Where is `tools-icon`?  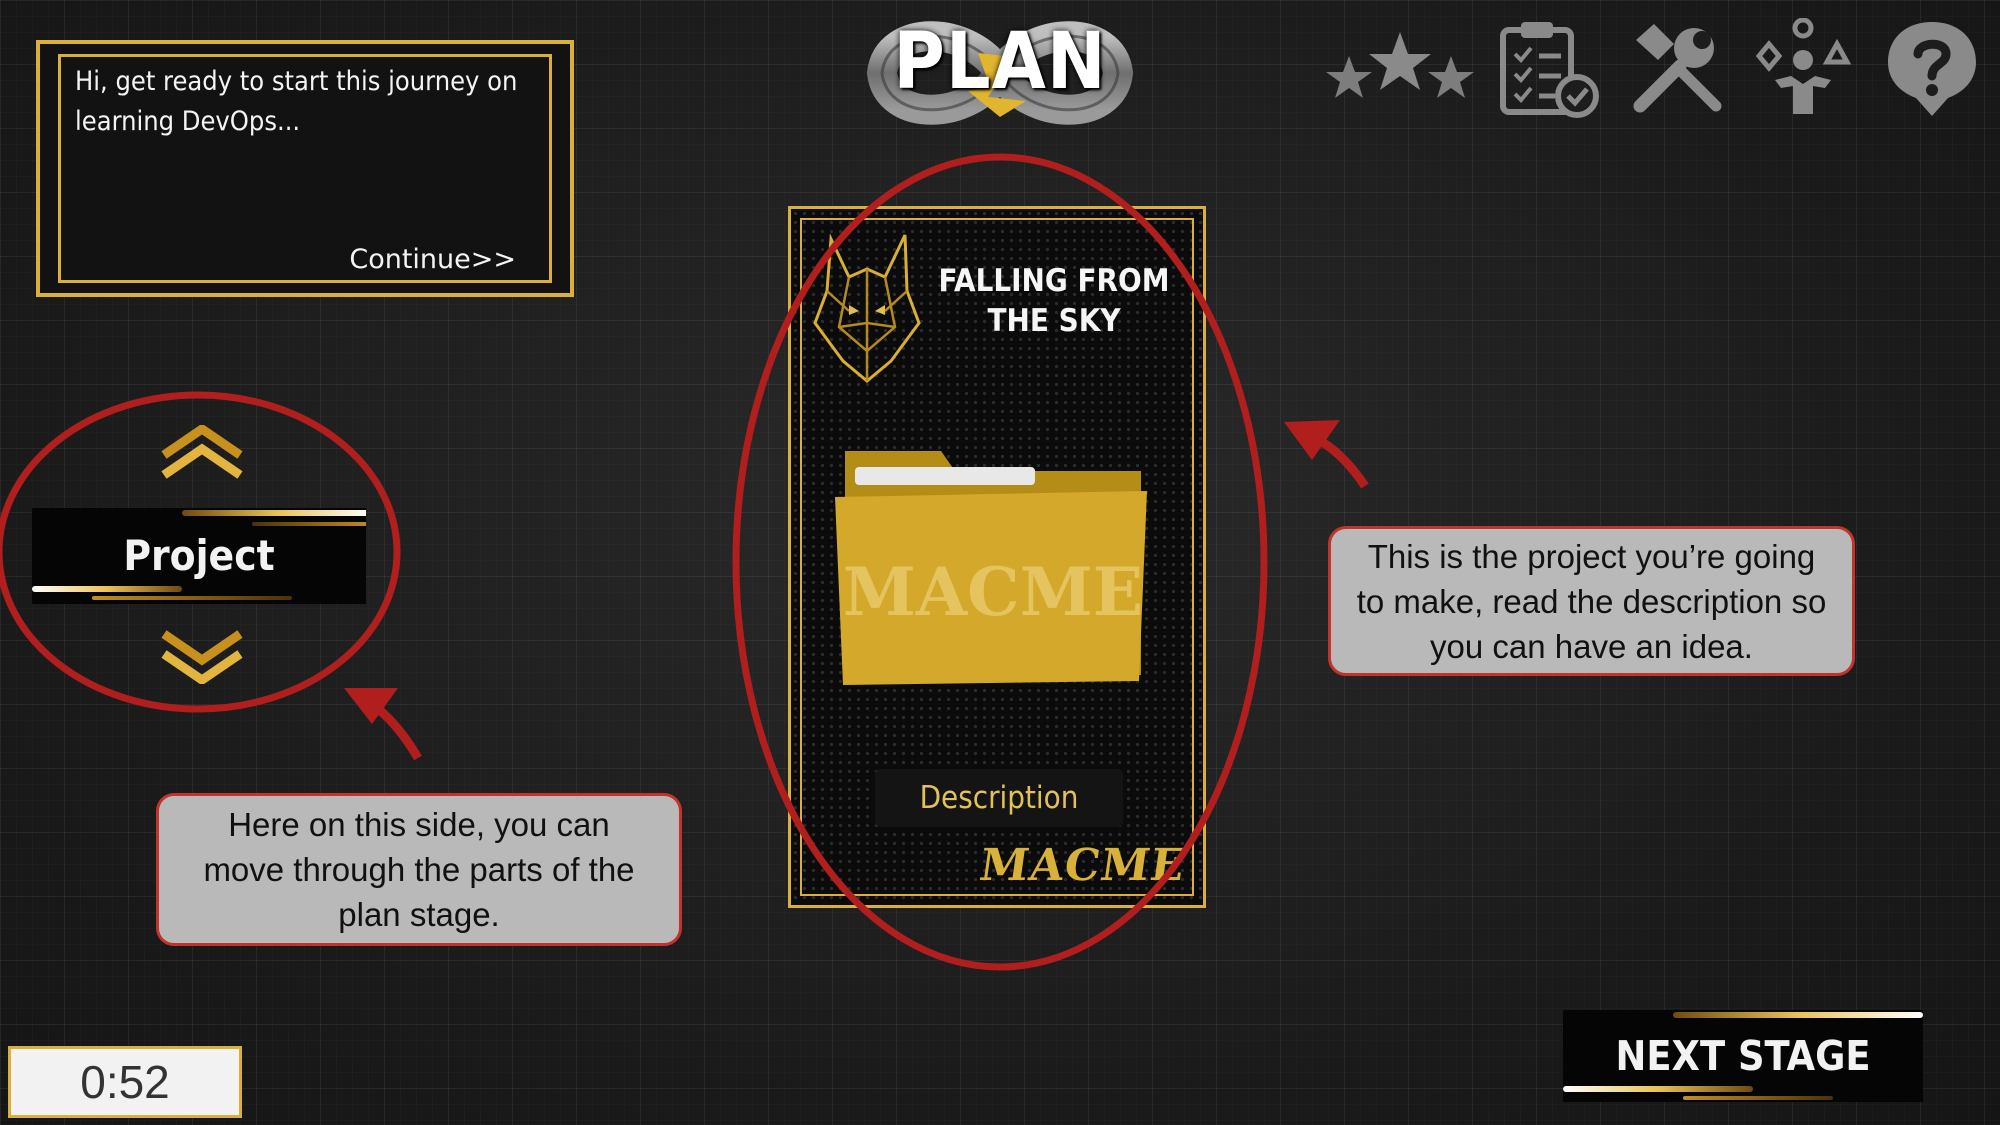 tools-icon is located at coordinates (1678, 68).